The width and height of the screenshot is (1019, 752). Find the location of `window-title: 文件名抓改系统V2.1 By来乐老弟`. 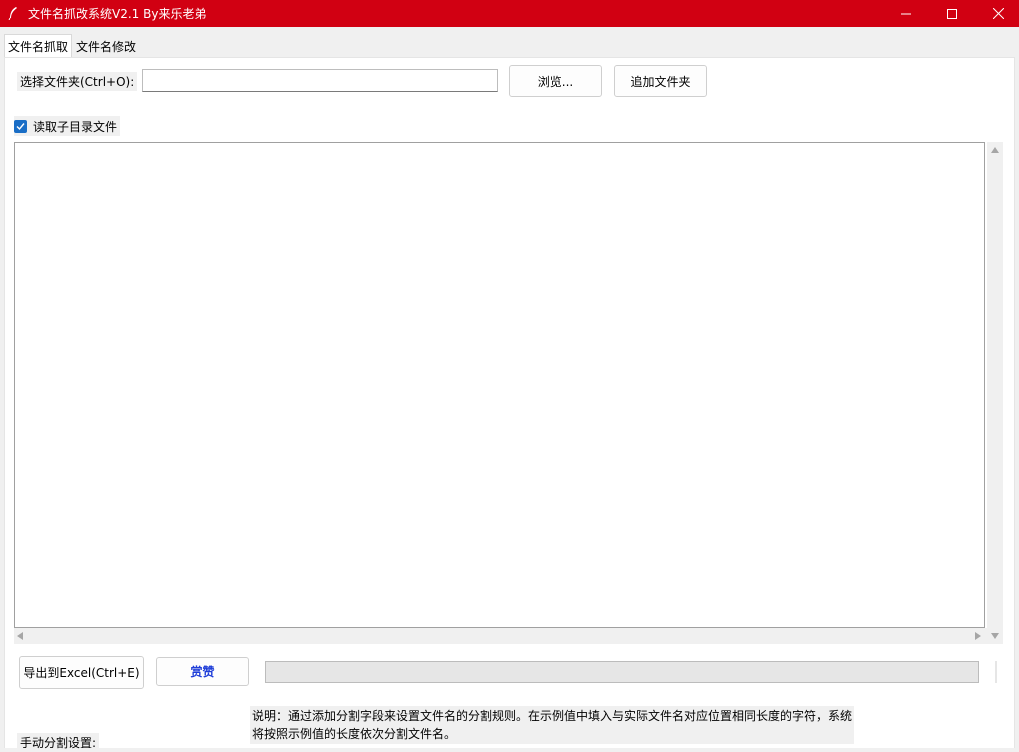

window-title: 文件名抓改系统V2.1 By来乐老弟 is located at coordinates (117, 14).